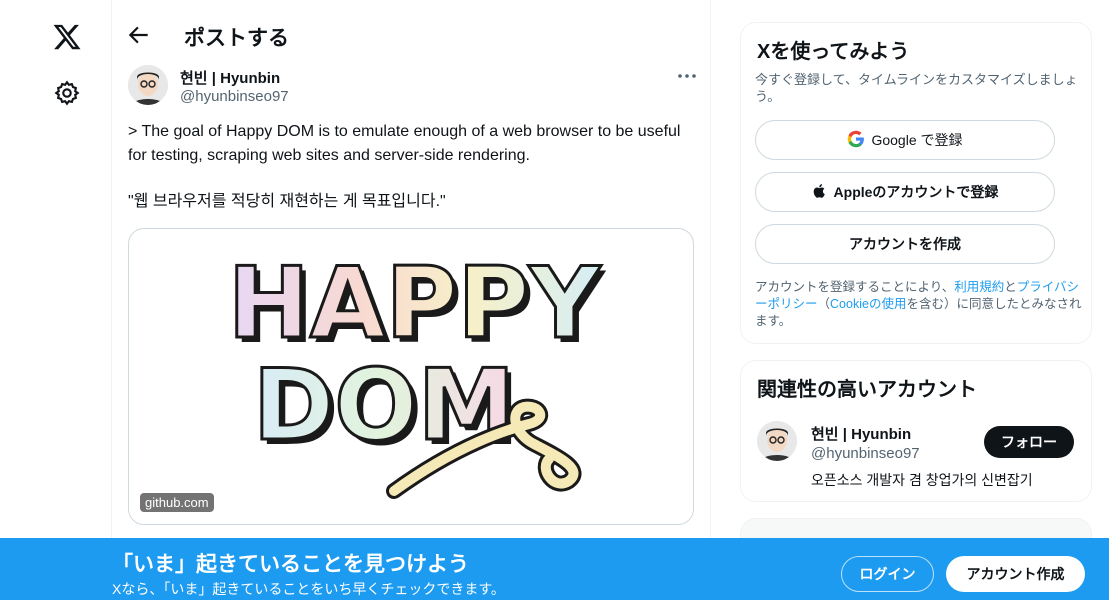  I want to click on happy-dom-logo-image: HAPPY HAPPY DOM DOM, so click(416, 372).